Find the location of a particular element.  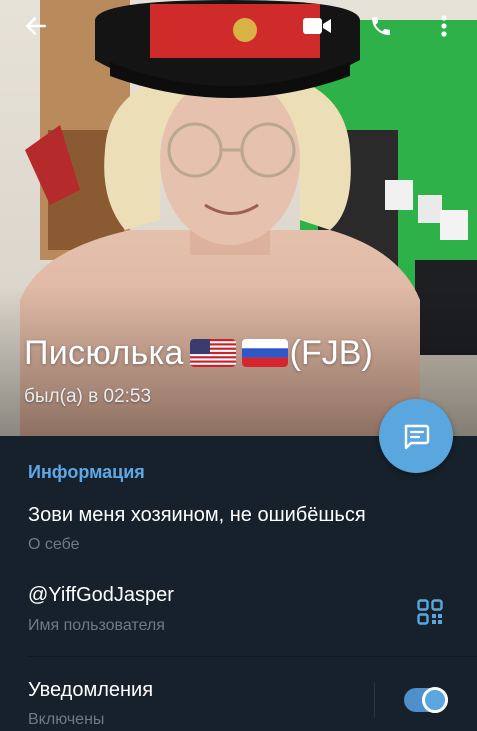

notifications-title: Уведомления is located at coordinates (90, 690).